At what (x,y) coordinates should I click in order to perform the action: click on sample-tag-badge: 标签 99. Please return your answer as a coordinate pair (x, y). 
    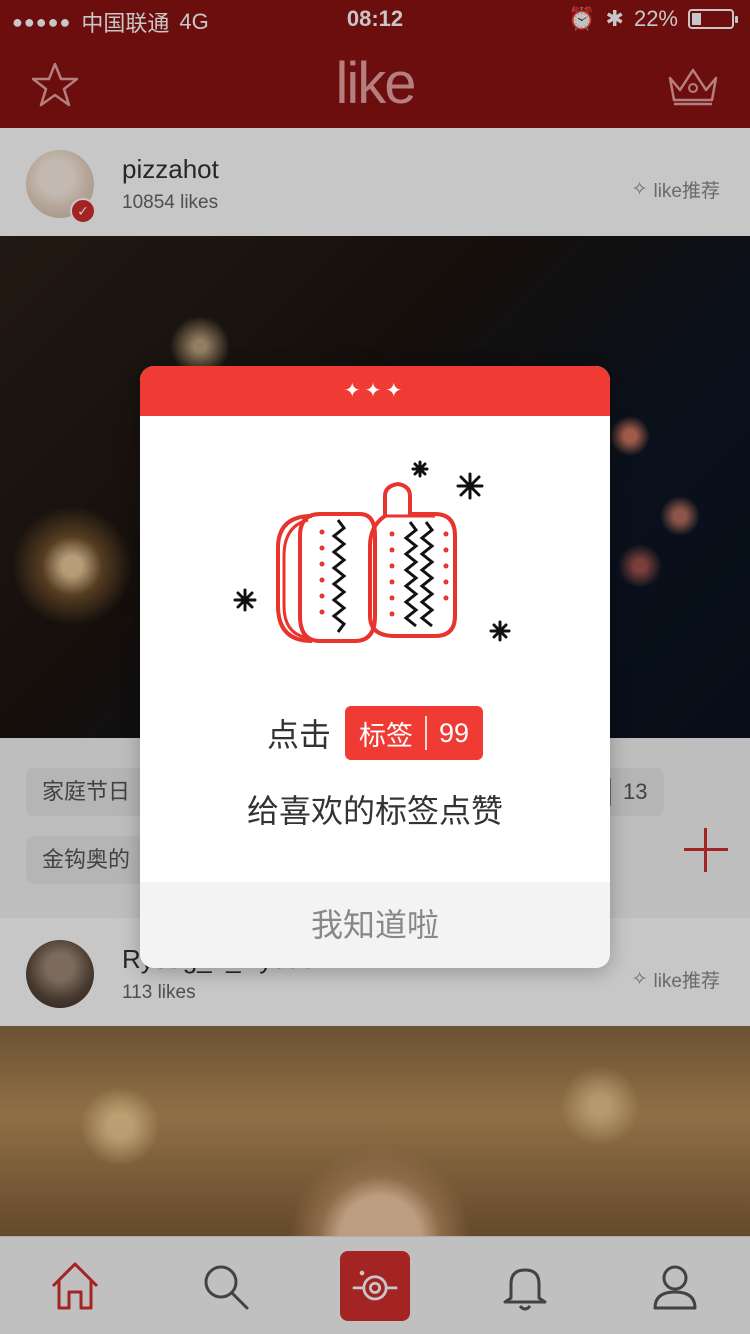
    Looking at the image, I should click on (414, 733).